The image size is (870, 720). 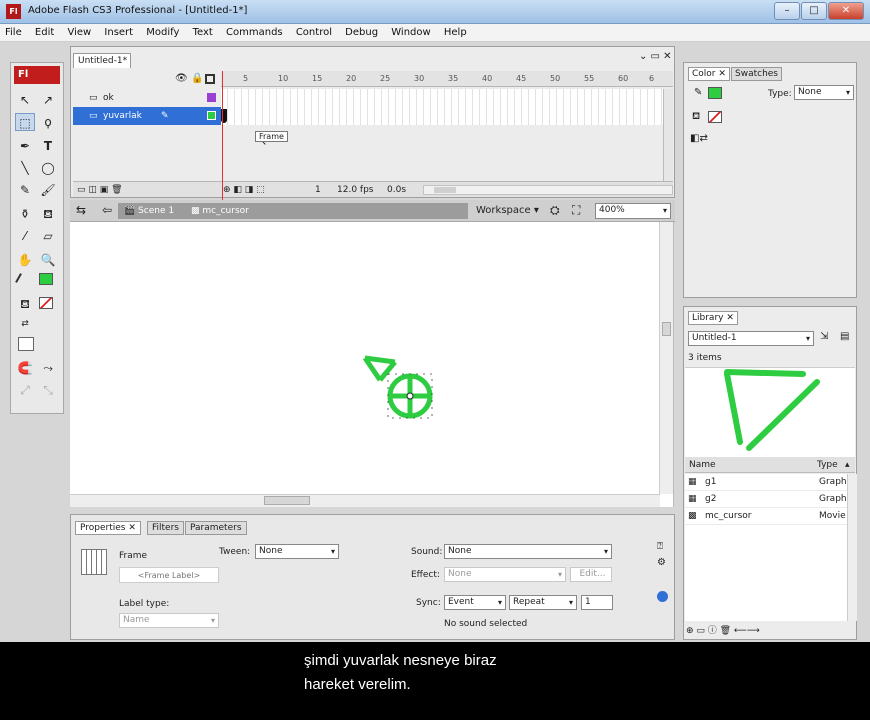 I want to click on playhead, so click(x=222, y=138).